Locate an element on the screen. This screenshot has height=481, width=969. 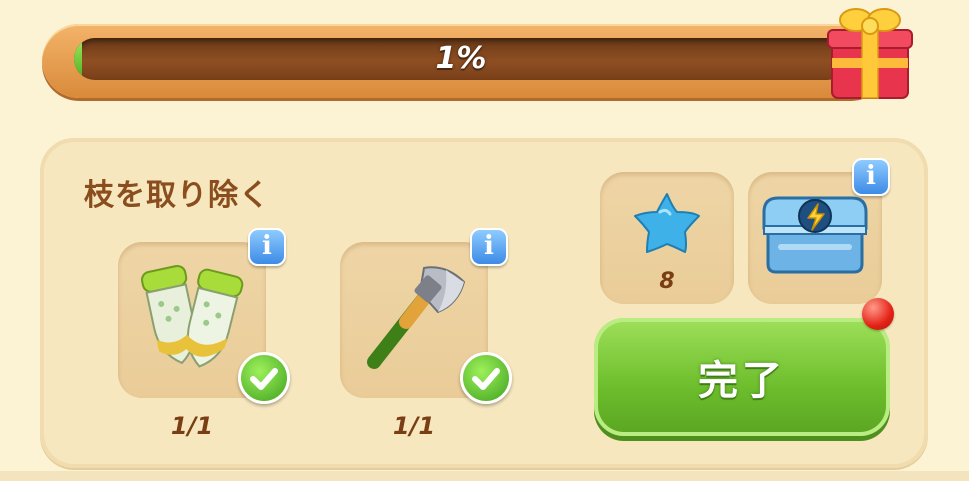
reward-slot-chest: i is located at coordinates (819, 231).